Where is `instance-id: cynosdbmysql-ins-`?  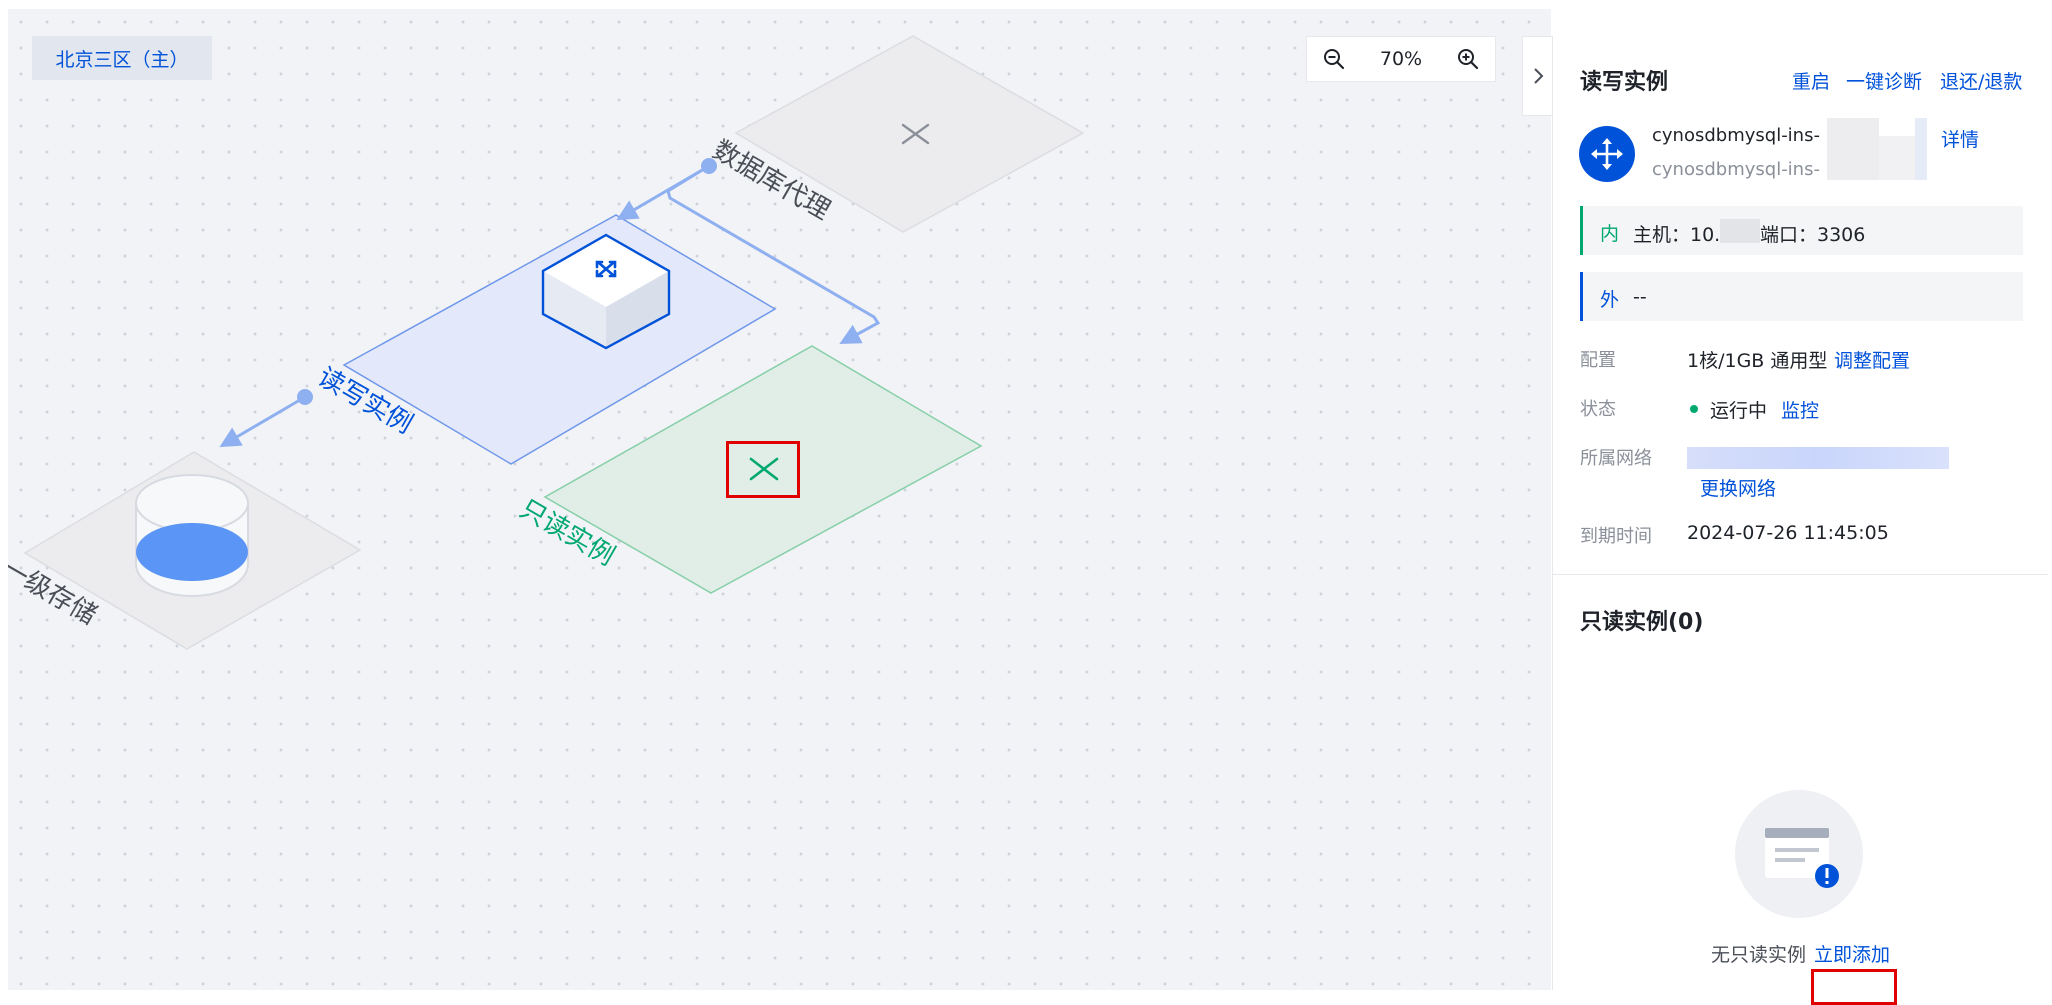
instance-id: cynosdbmysql-ins- is located at coordinates (1736, 135).